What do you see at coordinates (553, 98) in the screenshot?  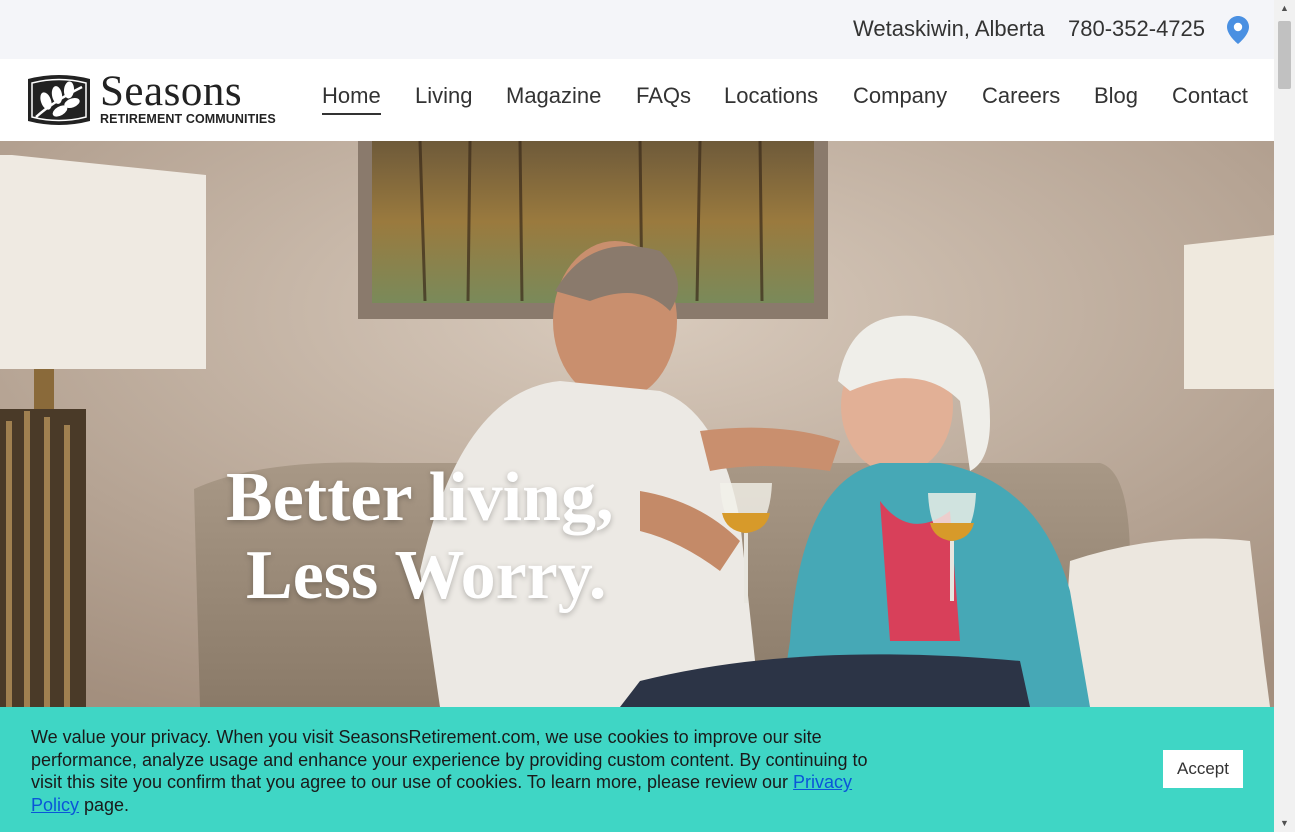 I see `nav-item-magazine: Magazine` at bounding box center [553, 98].